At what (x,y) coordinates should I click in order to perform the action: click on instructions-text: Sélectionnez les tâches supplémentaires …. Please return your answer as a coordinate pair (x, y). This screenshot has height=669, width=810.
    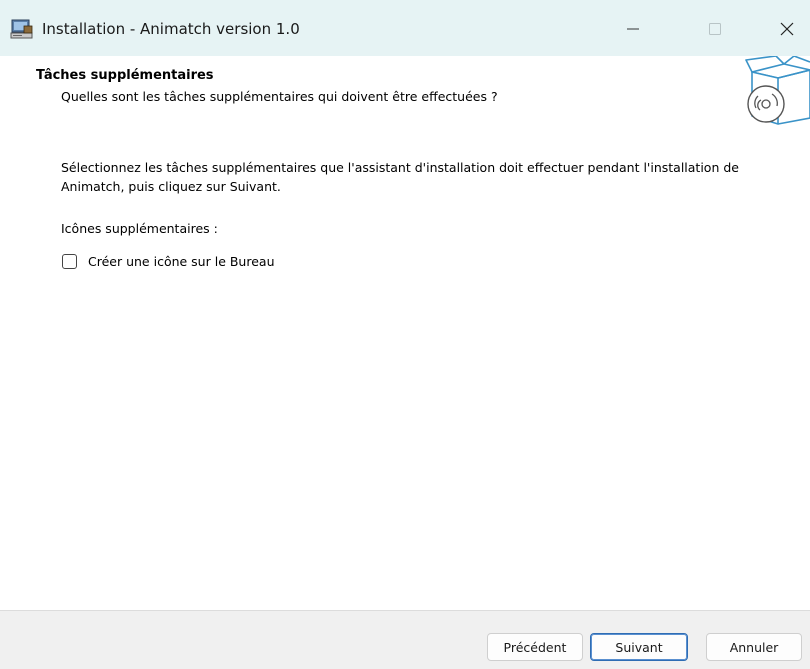
    Looking at the image, I should click on (400, 177).